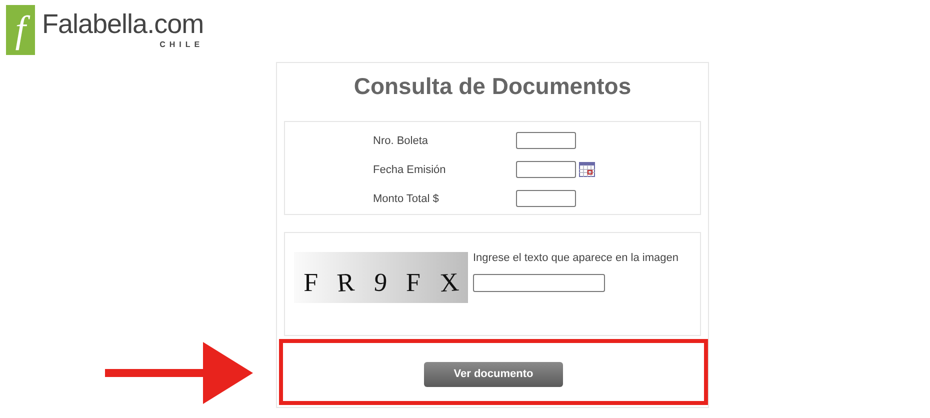 This screenshot has height=418, width=930. Describe the element at coordinates (493, 87) in the screenshot. I see `page-title: Consulta de Documentos` at that location.